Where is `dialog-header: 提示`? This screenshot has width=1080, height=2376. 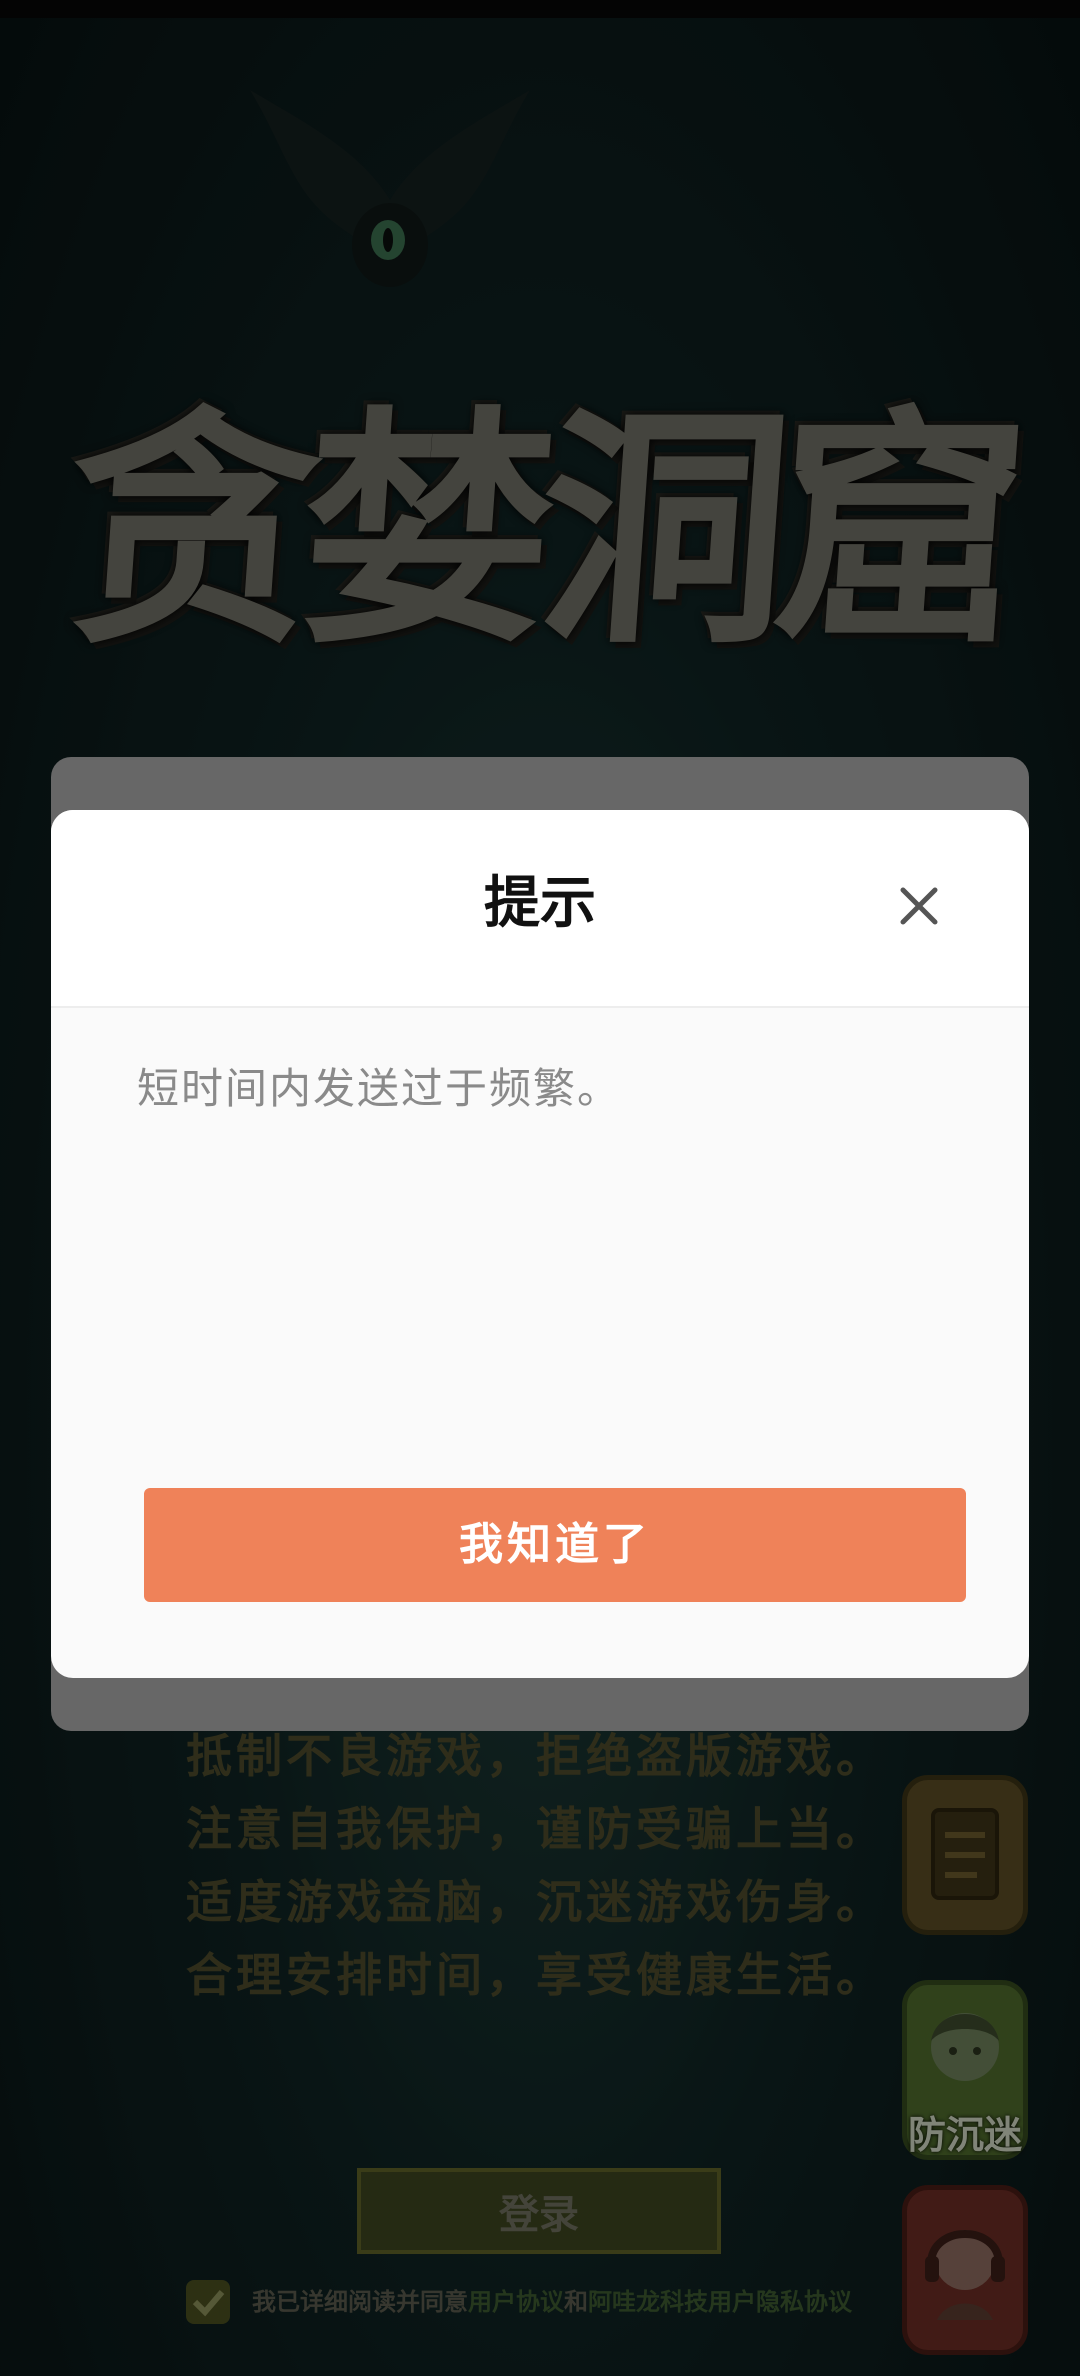 dialog-header: 提示 is located at coordinates (540, 909).